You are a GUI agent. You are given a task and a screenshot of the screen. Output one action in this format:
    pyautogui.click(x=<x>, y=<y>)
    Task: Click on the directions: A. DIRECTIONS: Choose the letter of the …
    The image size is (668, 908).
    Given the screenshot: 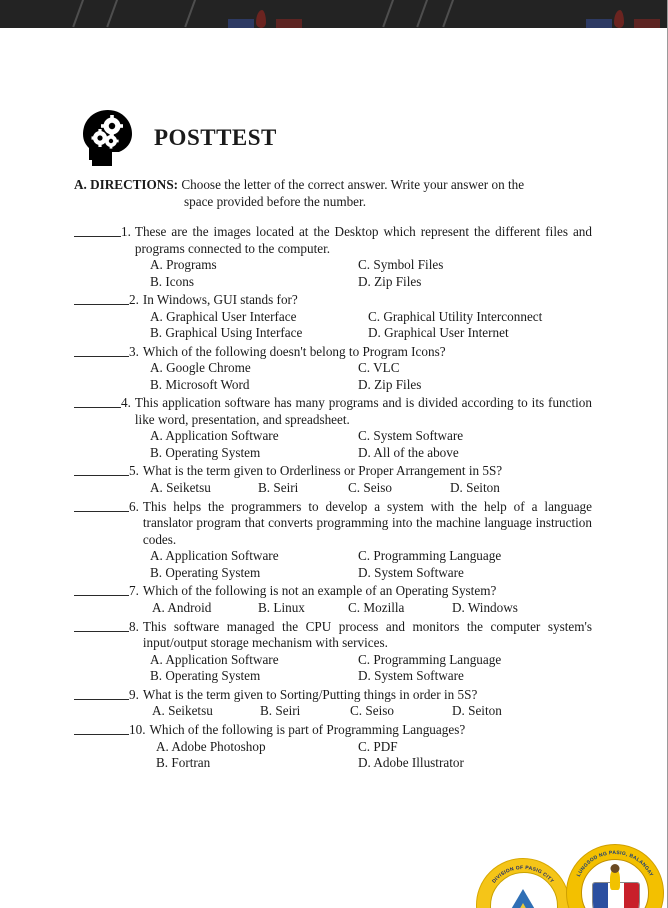 What is the action you would take?
    pyautogui.click(x=332, y=193)
    